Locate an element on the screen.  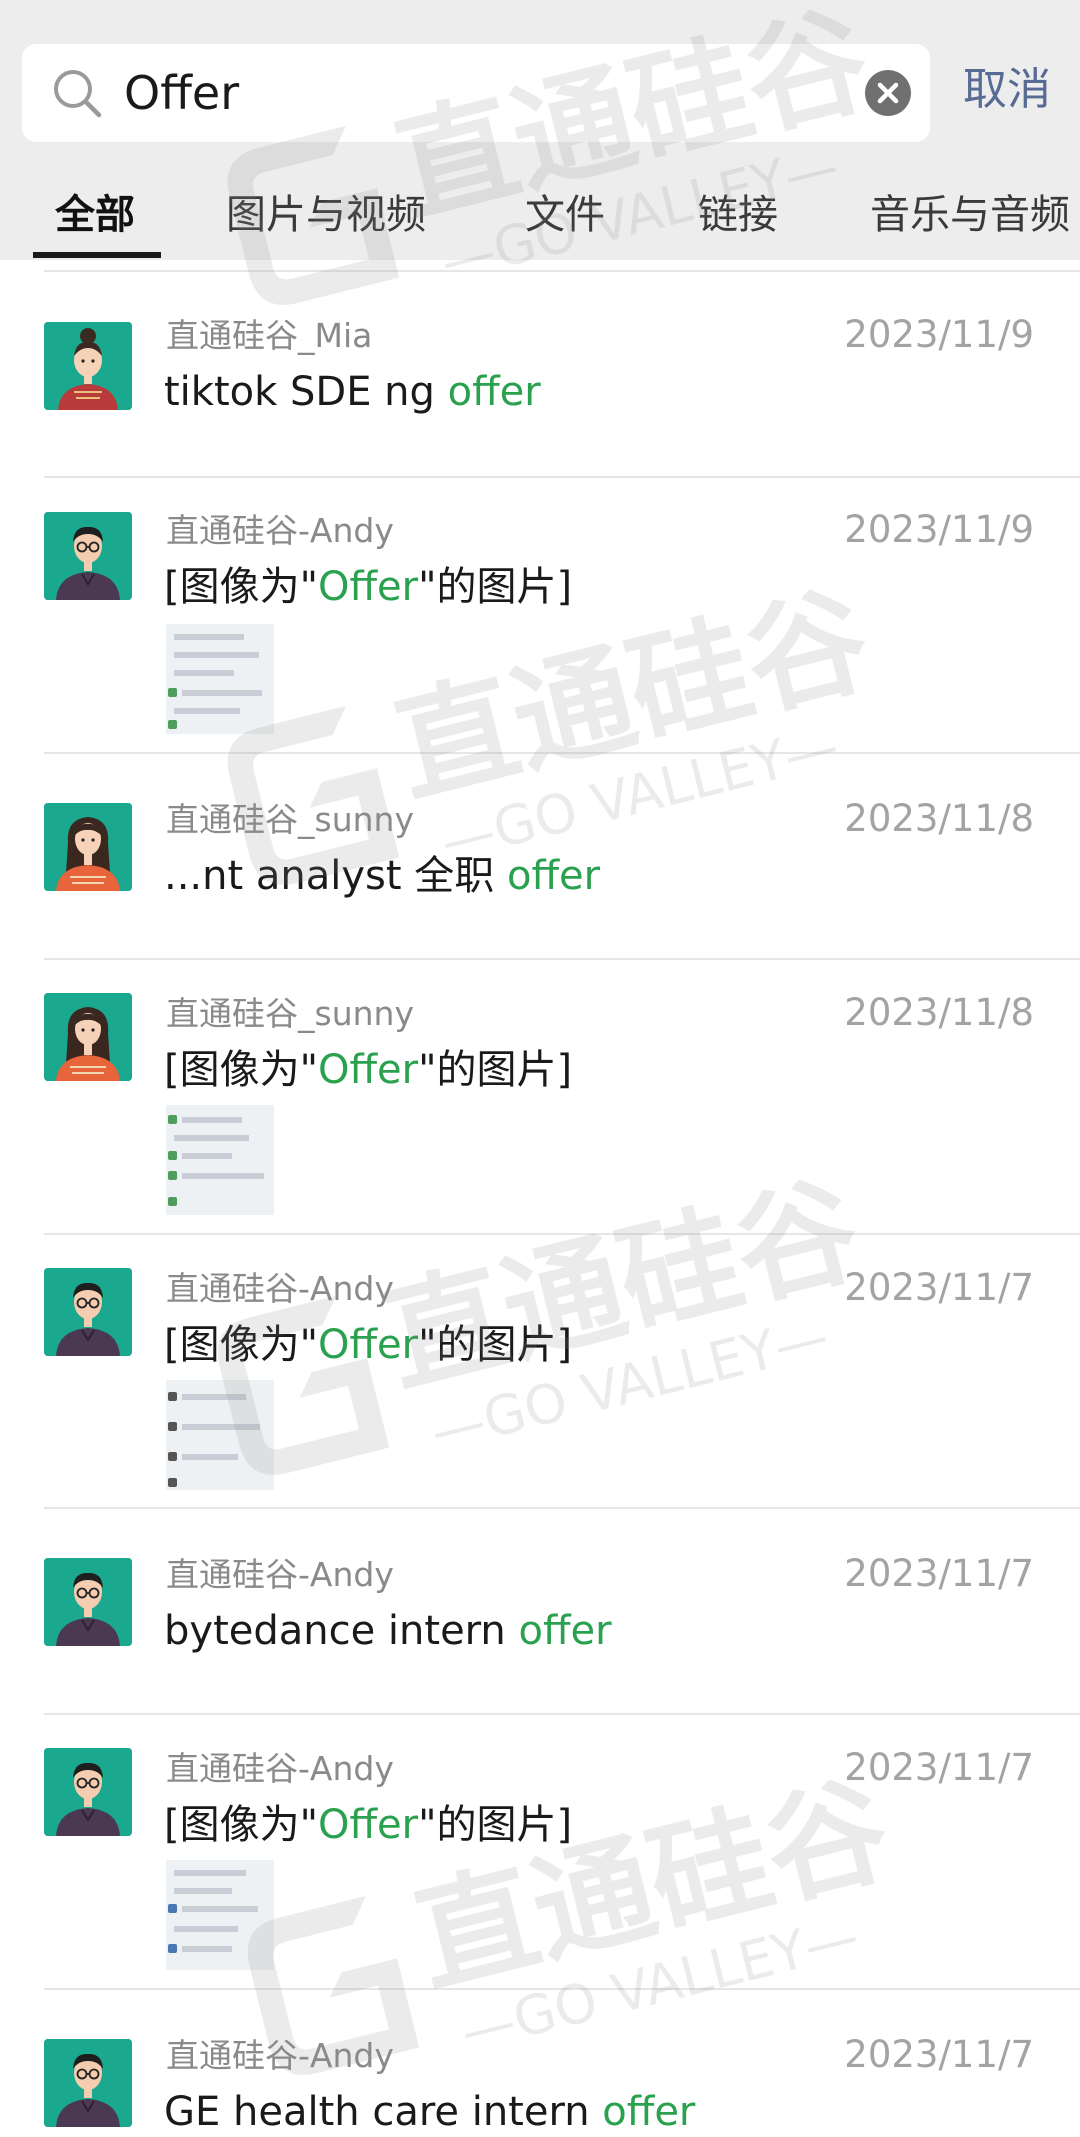
active-tab-indicator is located at coordinates (97, 255).